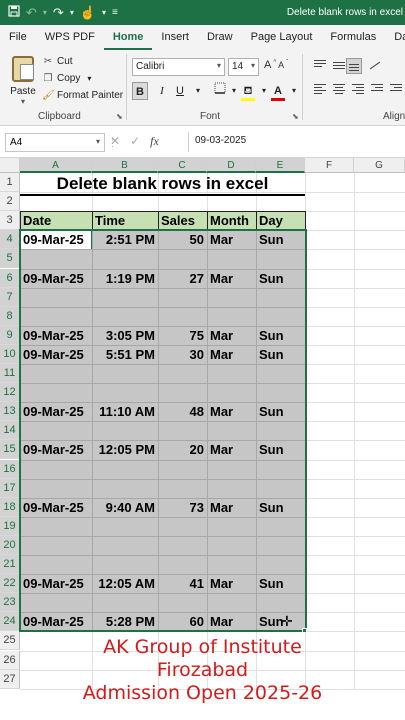 The image size is (405, 720). Describe the element at coordinates (56, 165) in the screenshot. I see `column-header-a: A` at that location.